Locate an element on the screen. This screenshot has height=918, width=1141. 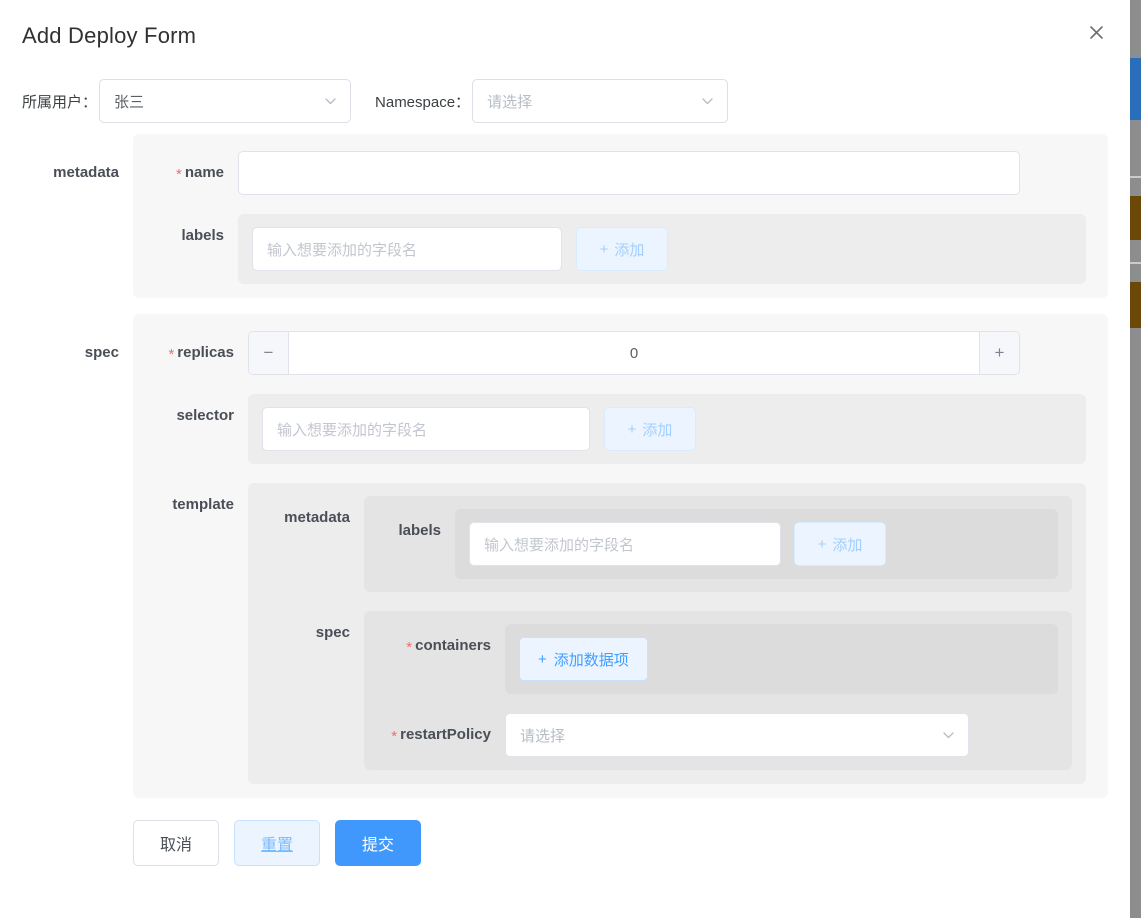
user-field: 所属用户： 张三 is located at coordinates (187, 101).